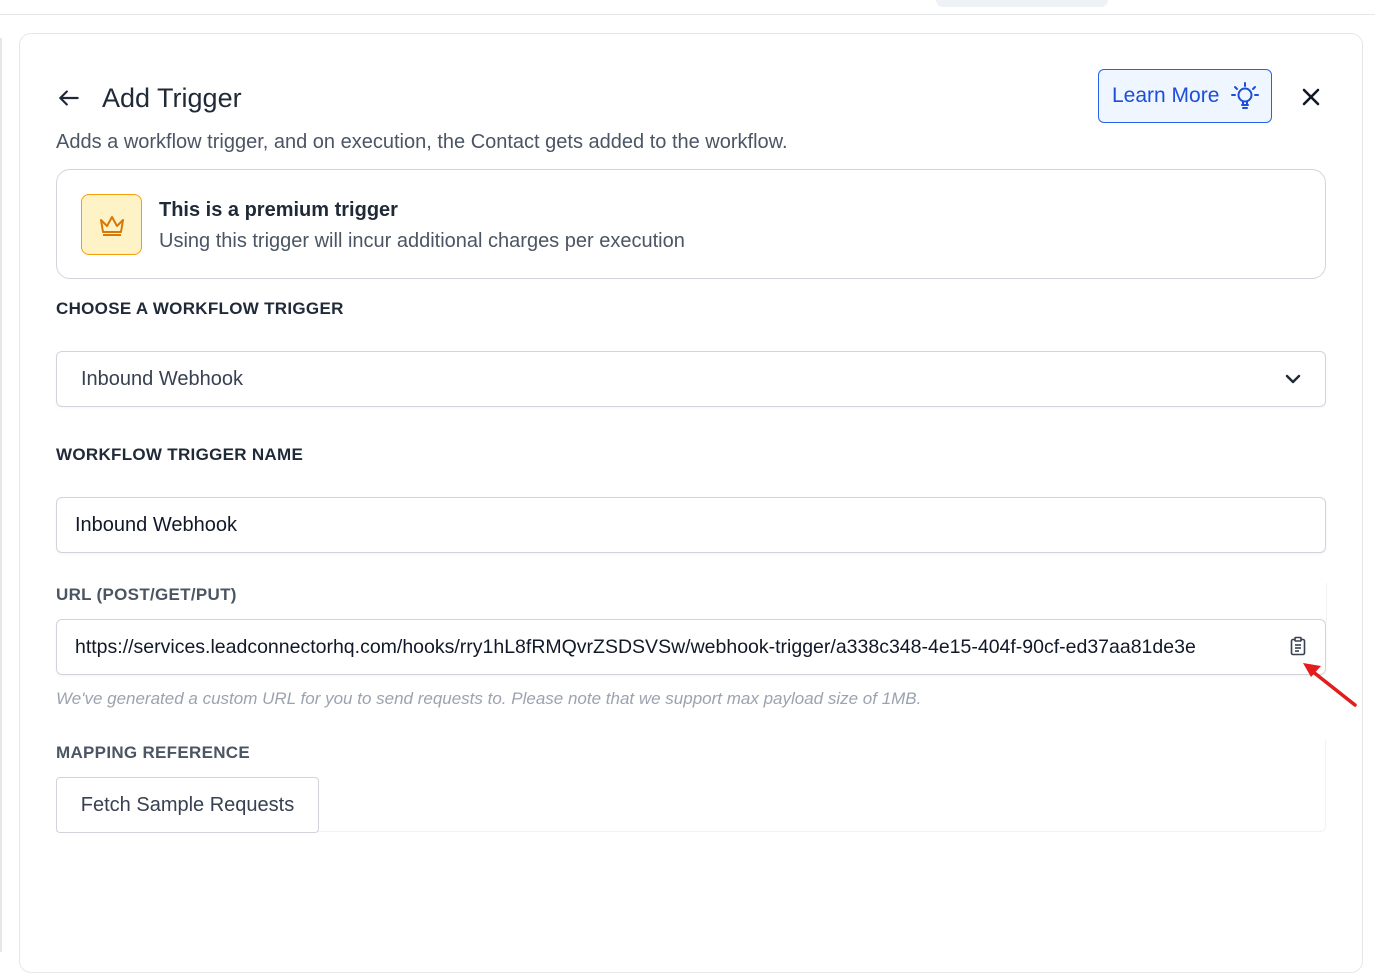 The width and height of the screenshot is (1375, 973). I want to click on lightbulb-icon, so click(1245, 96).